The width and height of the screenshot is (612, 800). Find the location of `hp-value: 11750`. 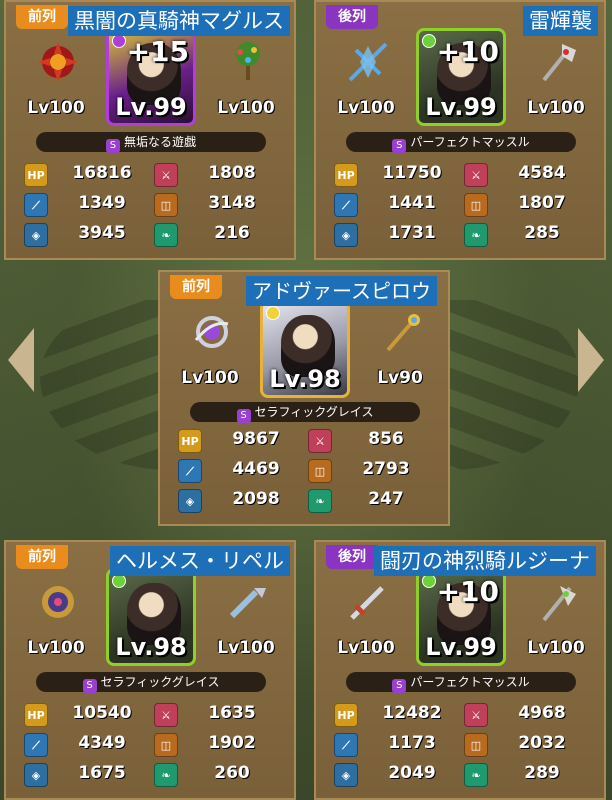

hp-value: 11750 is located at coordinates (412, 173).